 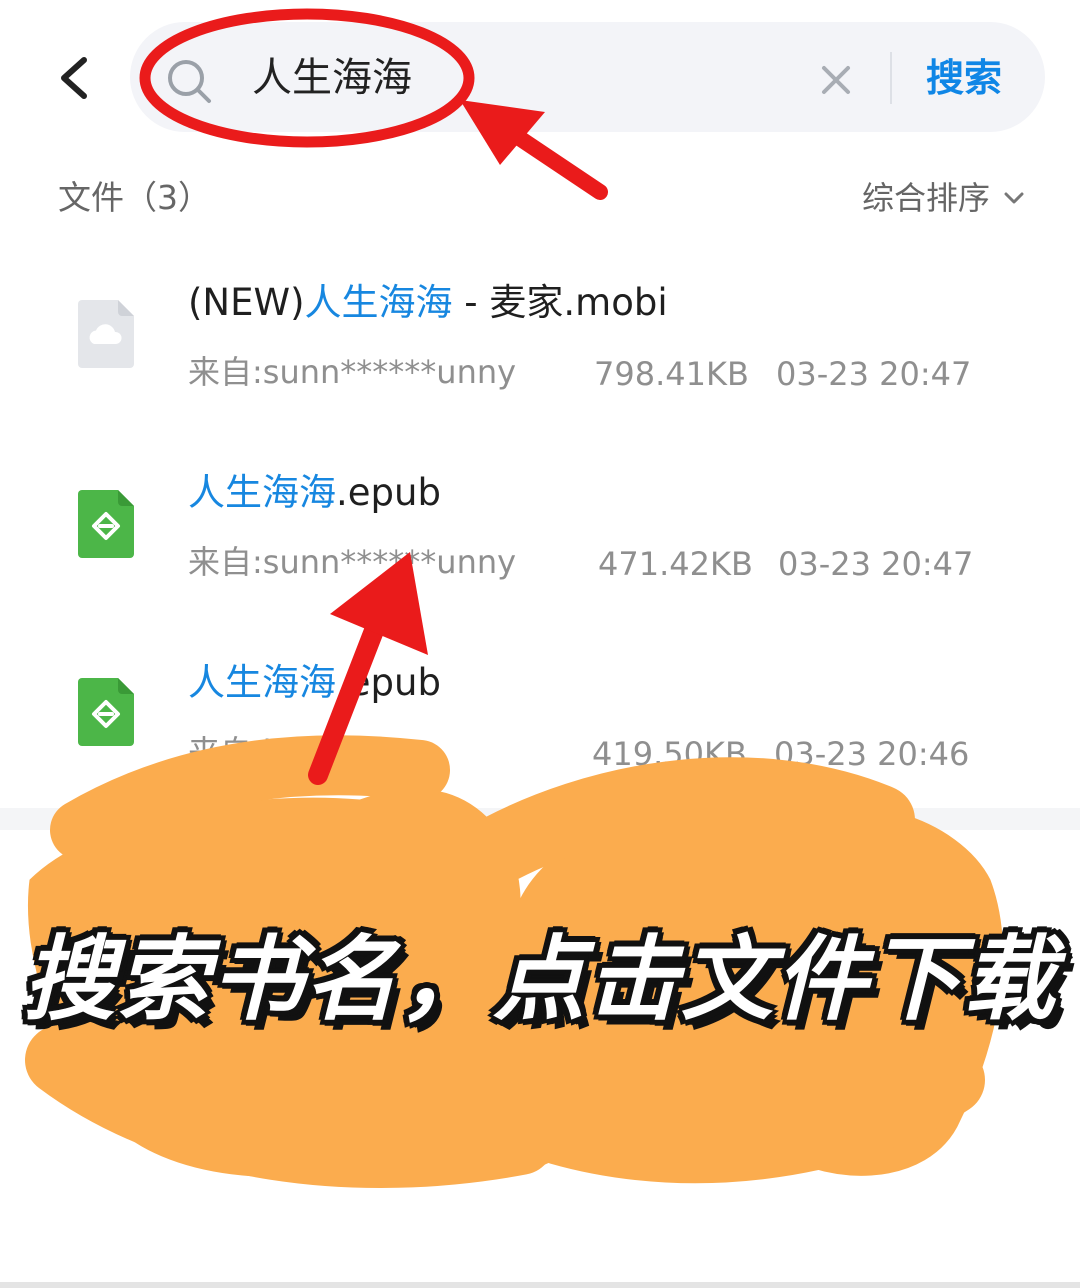 I want to click on section-separator, so click(x=540, y=819).